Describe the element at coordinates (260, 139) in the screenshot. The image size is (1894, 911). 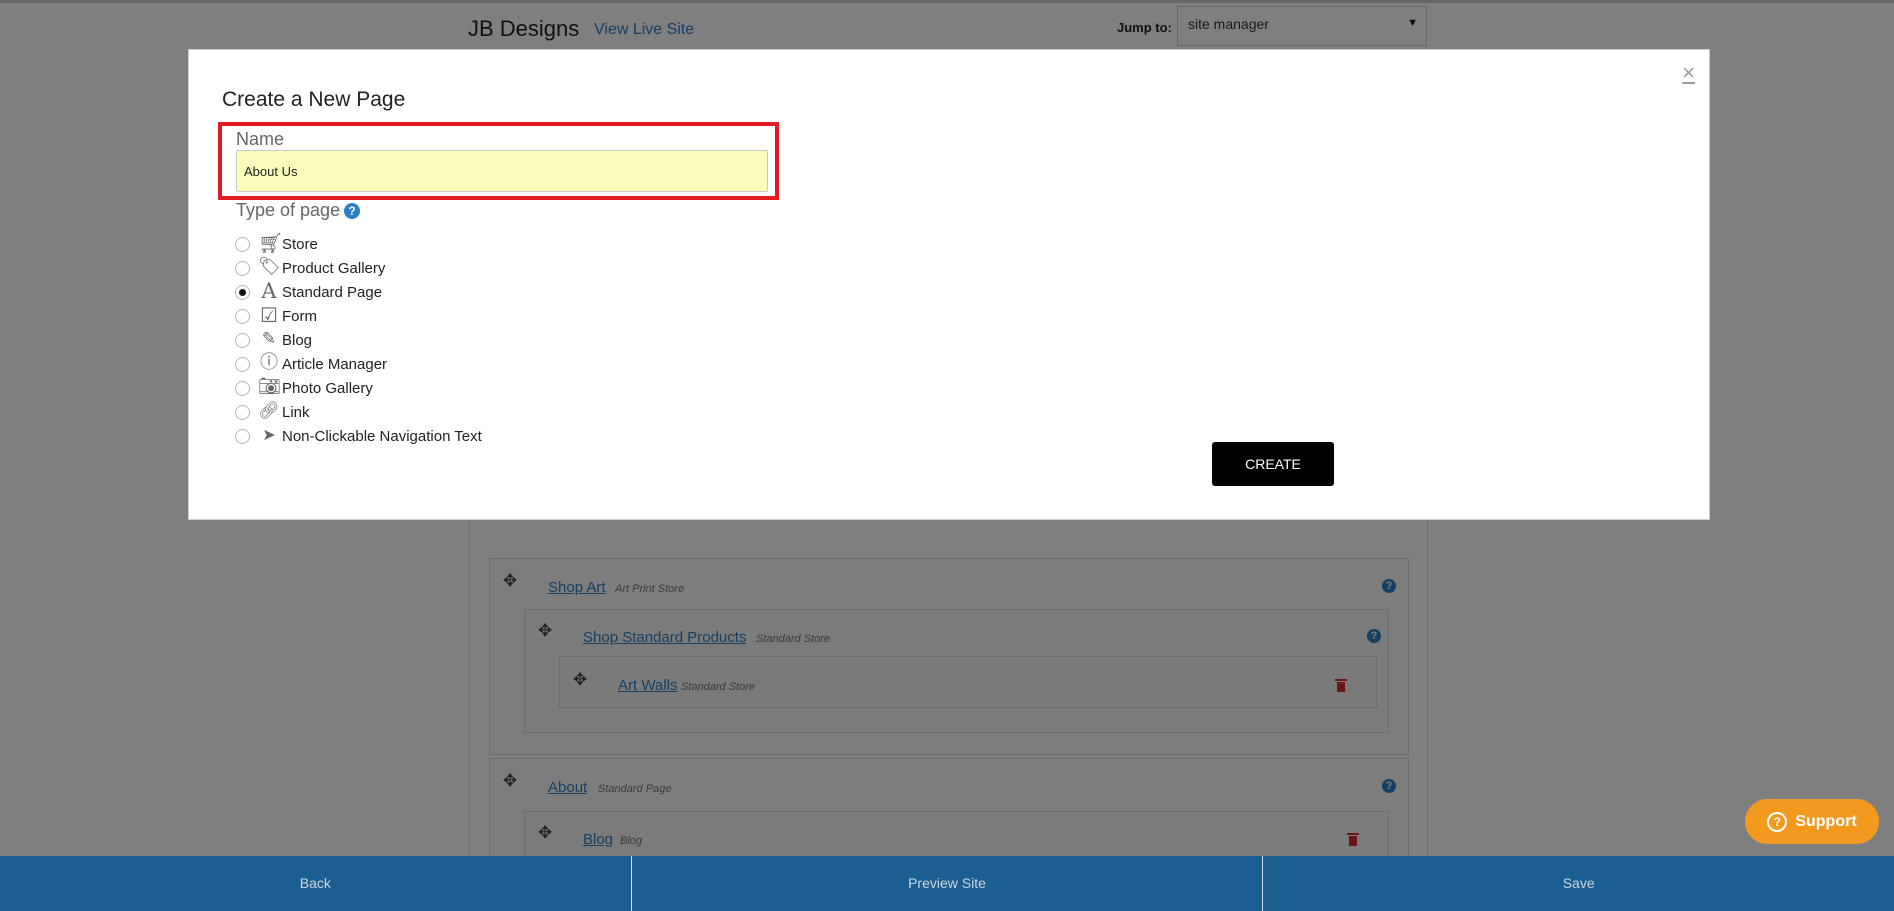
I see `name-label: Name` at that location.